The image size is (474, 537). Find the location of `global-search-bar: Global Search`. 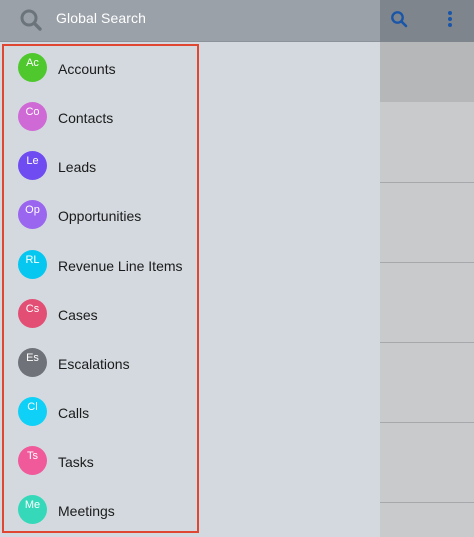

global-search-bar: Global Search is located at coordinates (190, 21).